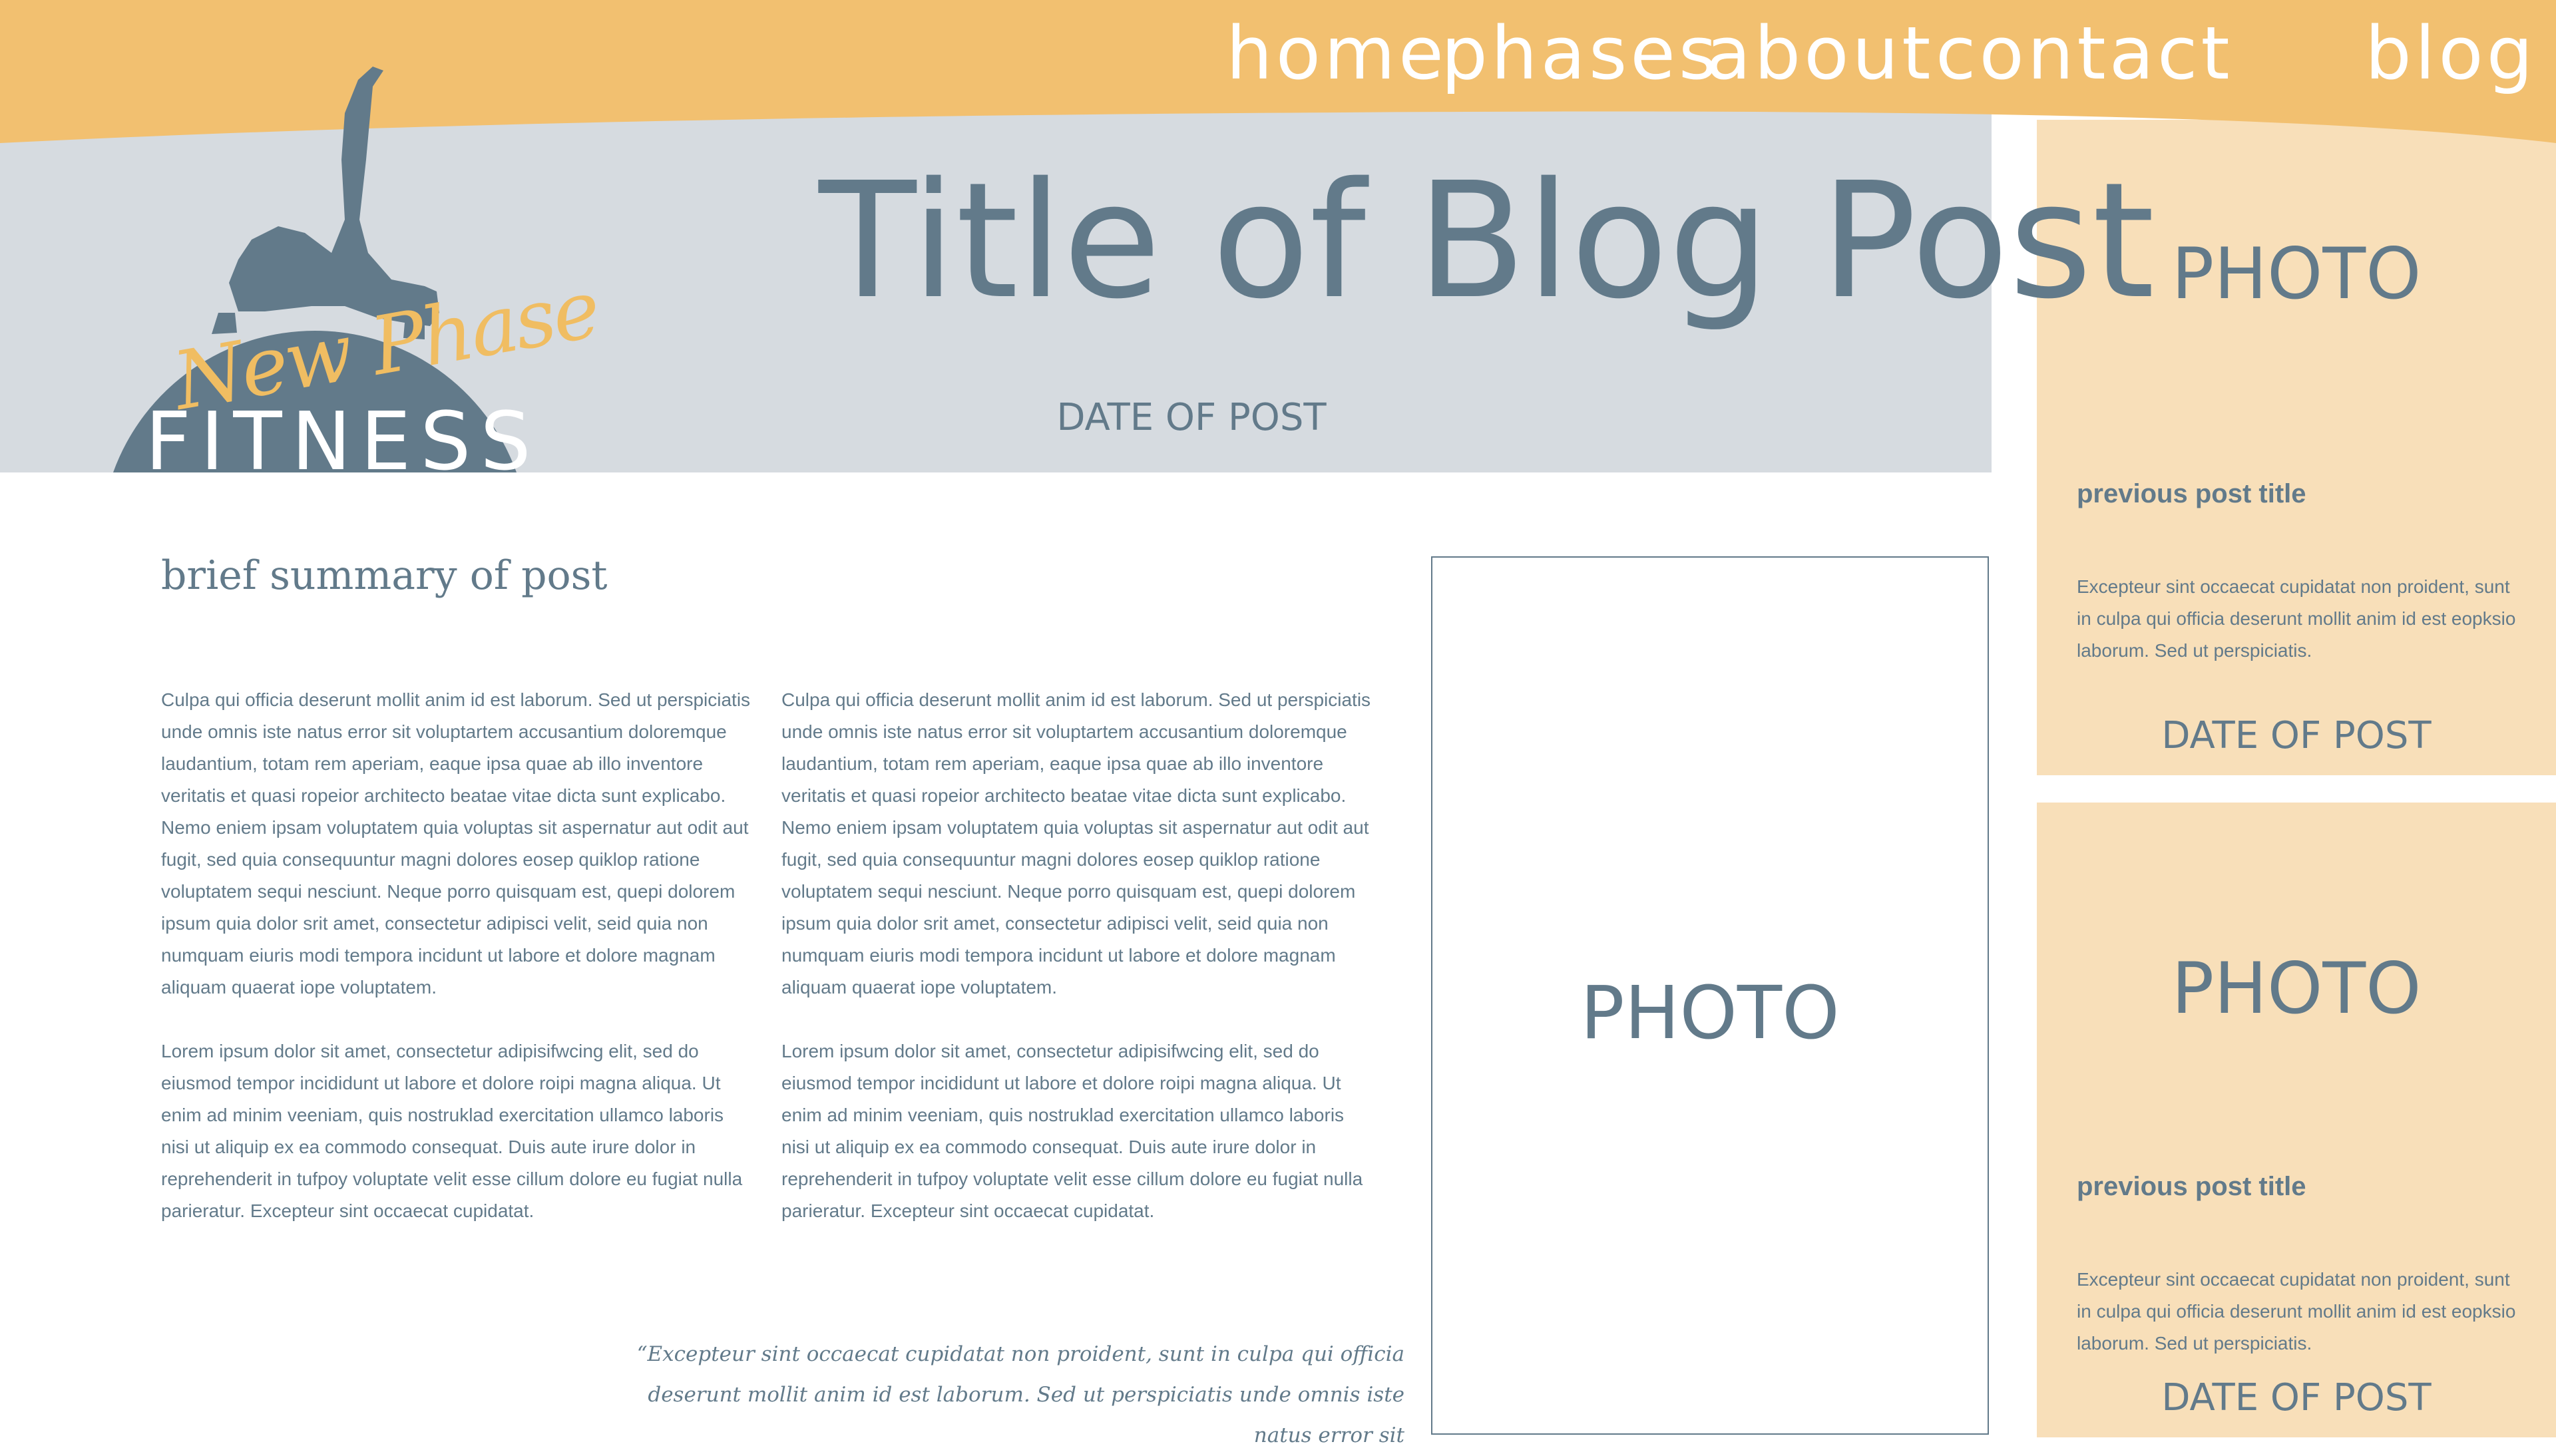 The height and width of the screenshot is (1456, 2556). Describe the element at coordinates (1710, 1012) in the screenshot. I see `photo-label: PHOTO` at that location.